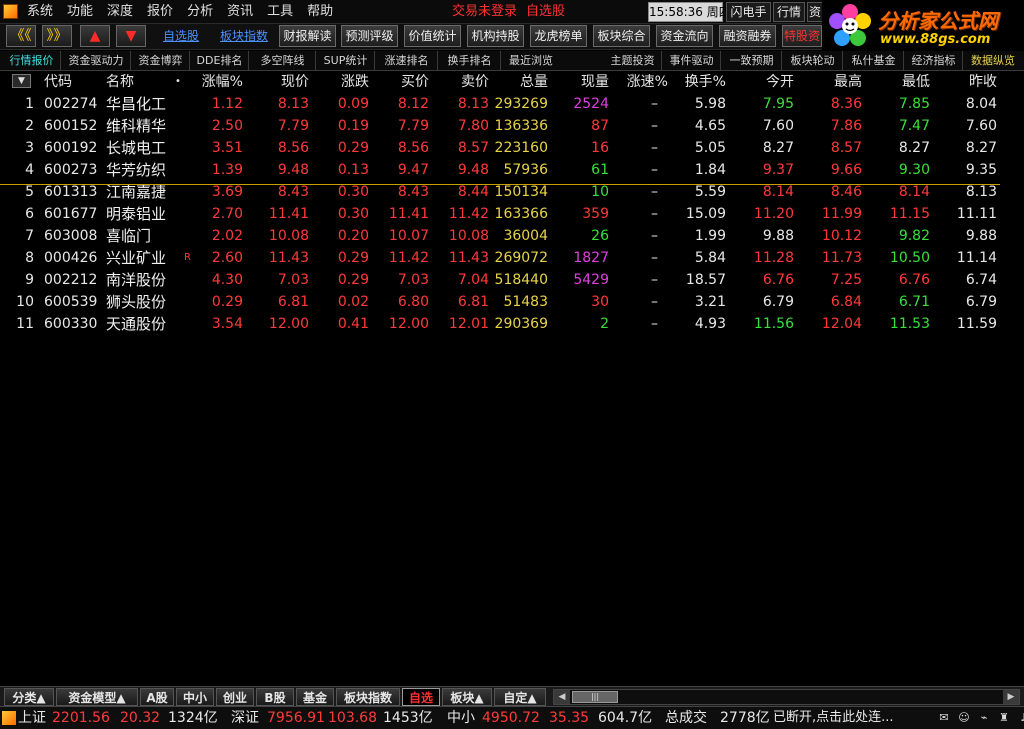 The height and width of the screenshot is (729, 1024). What do you see at coordinates (407, 60) in the screenshot?
I see `subtab-speed-rank: 涨速排名` at bounding box center [407, 60].